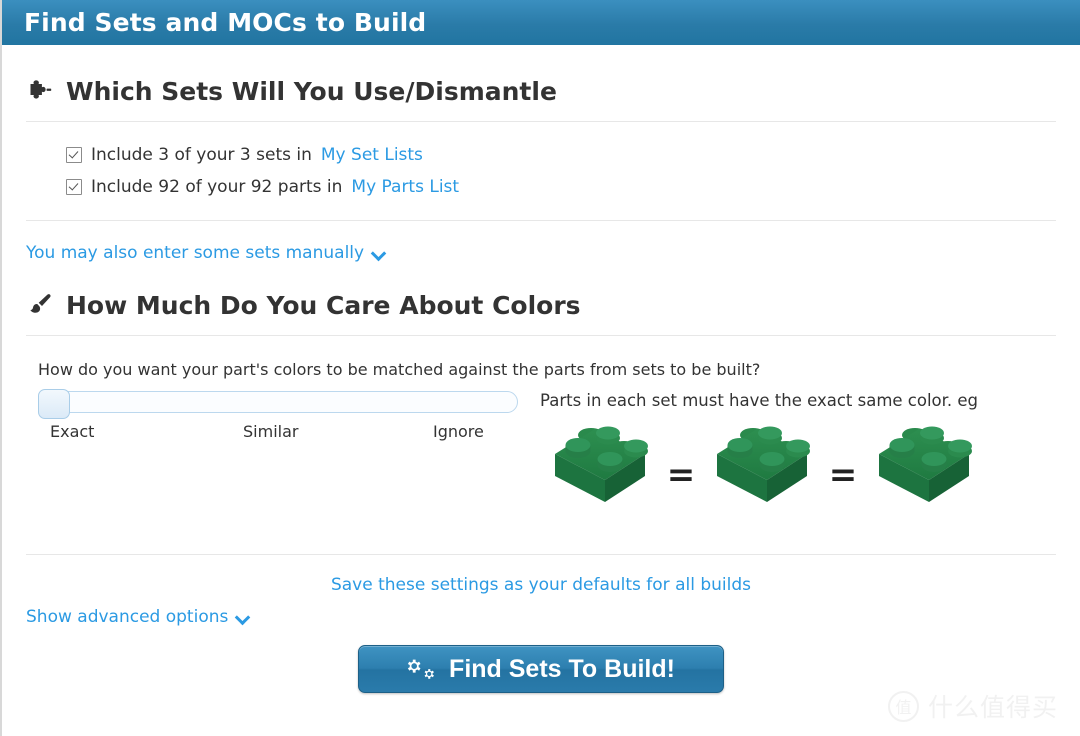  Describe the element at coordinates (405, 187) in the screenshot. I see `my-parts-list-link: My Parts List` at that location.